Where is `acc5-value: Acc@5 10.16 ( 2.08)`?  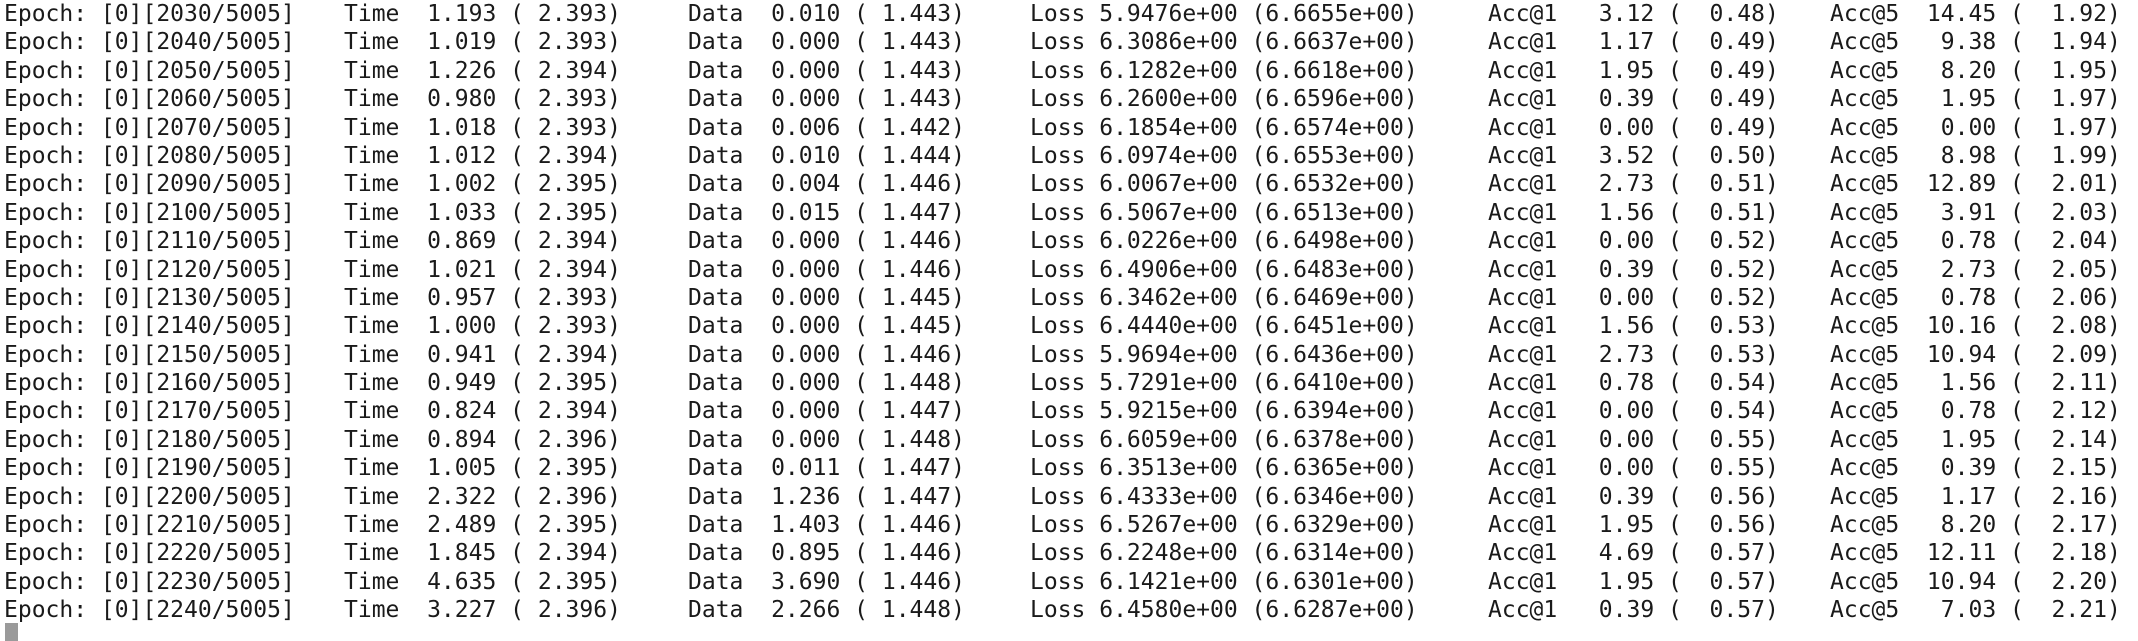
acc5-value: Acc@5 10.16 ( 2.08) is located at coordinates (1975, 326).